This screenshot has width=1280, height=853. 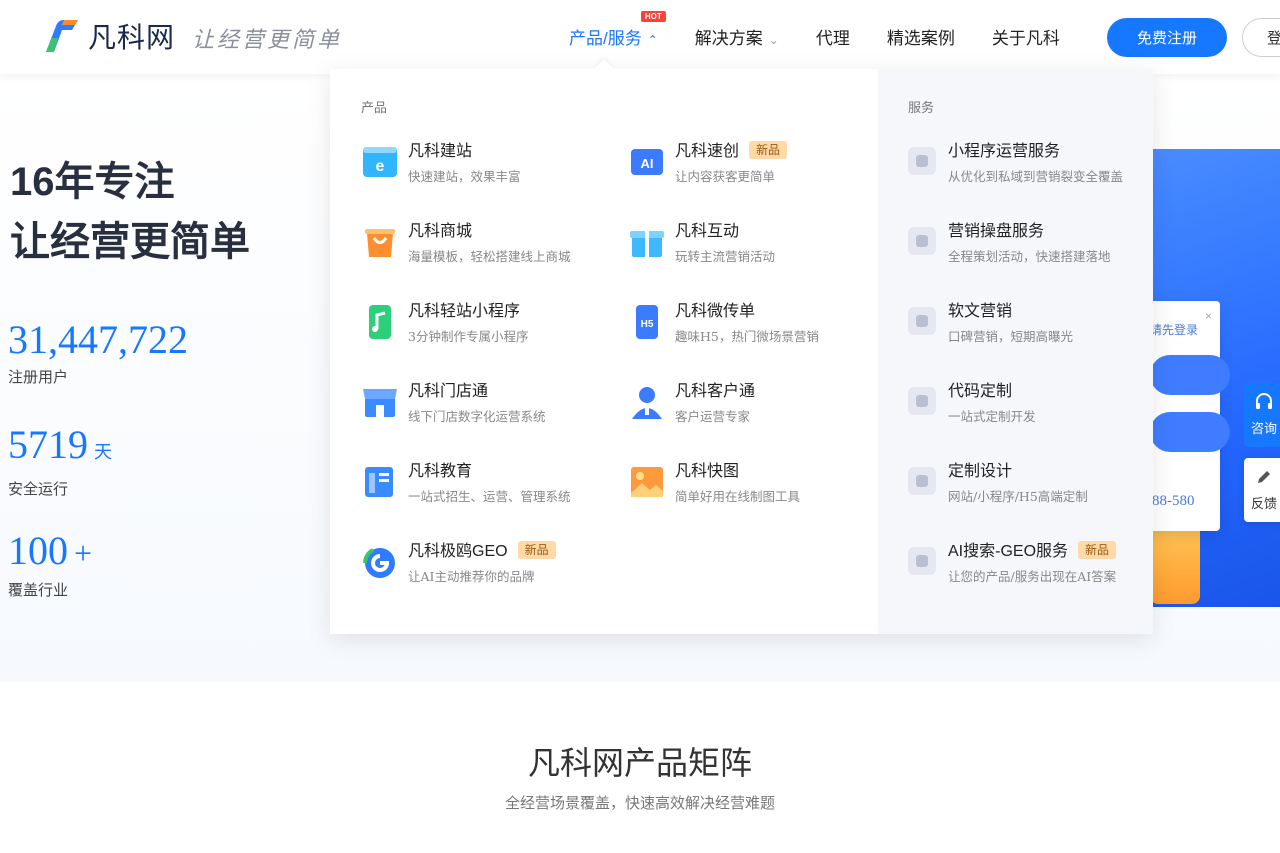 I want to click on bulb-icon, so click(x=922, y=241).